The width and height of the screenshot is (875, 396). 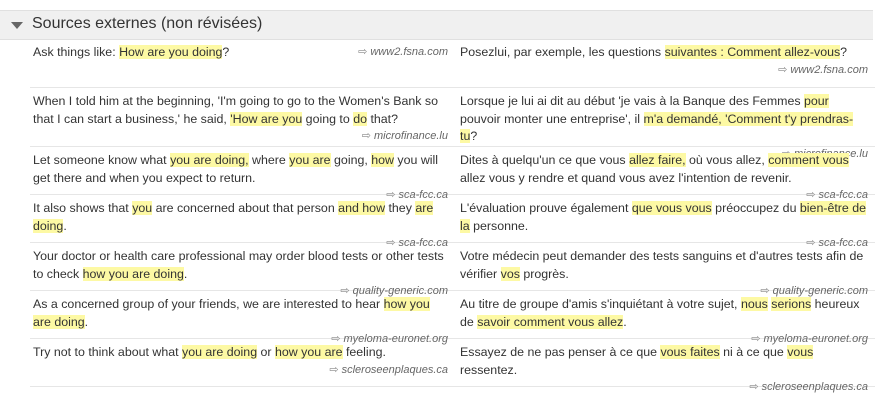 What do you see at coordinates (219, 352) in the screenshot?
I see `highlighted-match: you are doing` at bounding box center [219, 352].